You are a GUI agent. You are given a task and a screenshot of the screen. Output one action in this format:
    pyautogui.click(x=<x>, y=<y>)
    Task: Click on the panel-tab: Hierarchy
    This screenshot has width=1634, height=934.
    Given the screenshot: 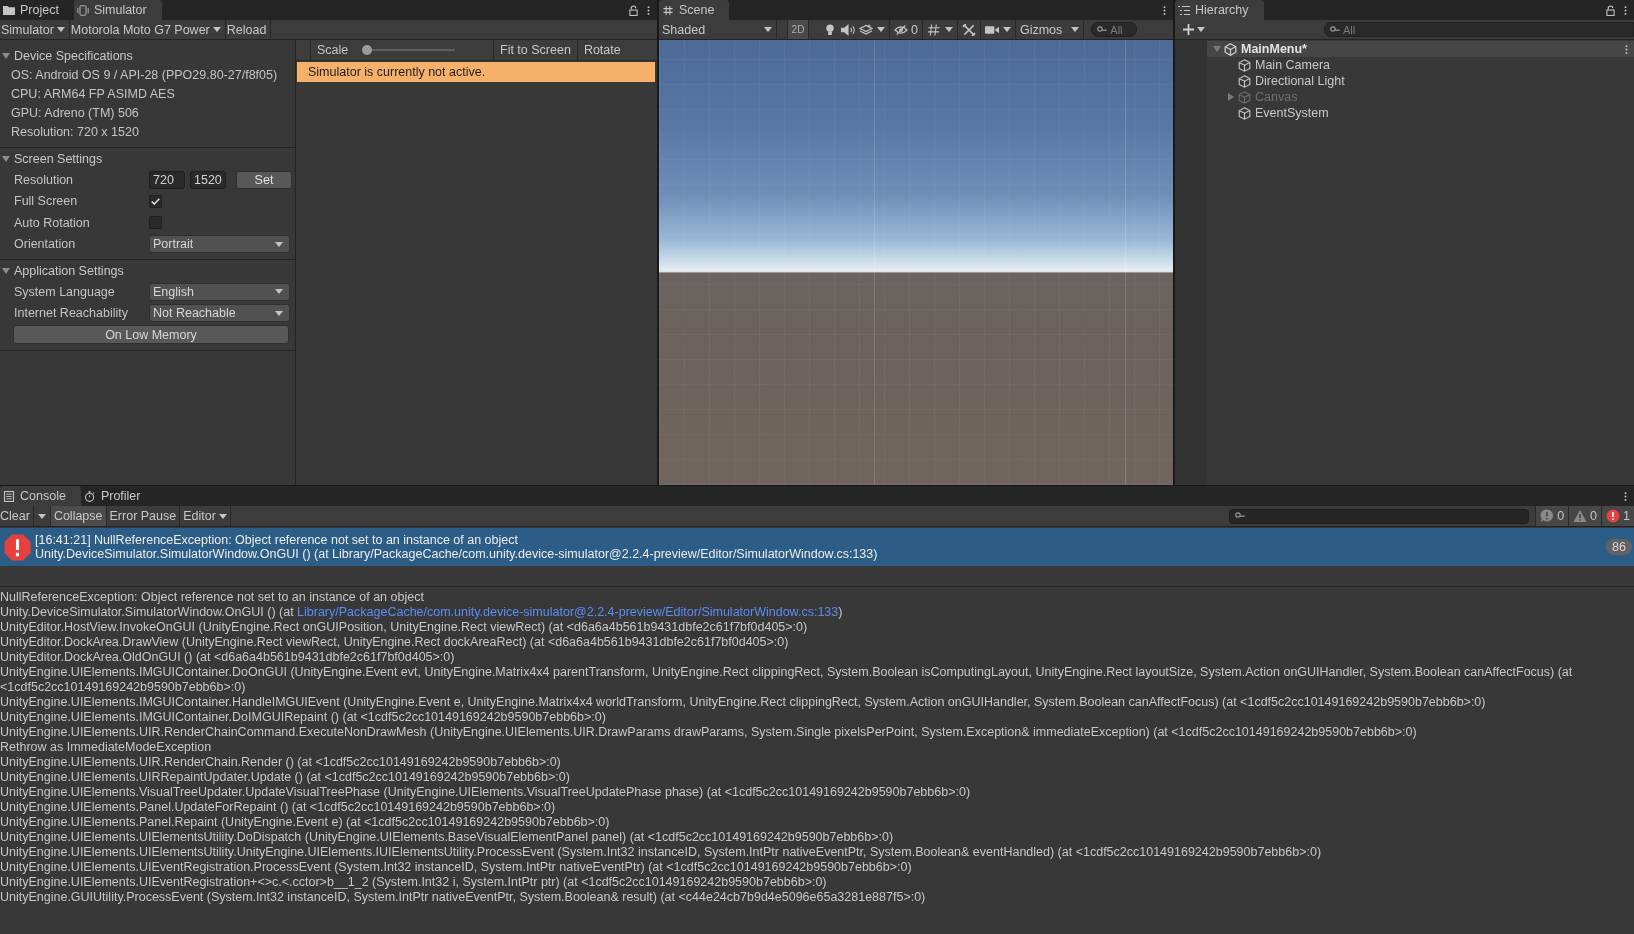 What is the action you would take?
    pyautogui.click(x=1219, y=10)
    